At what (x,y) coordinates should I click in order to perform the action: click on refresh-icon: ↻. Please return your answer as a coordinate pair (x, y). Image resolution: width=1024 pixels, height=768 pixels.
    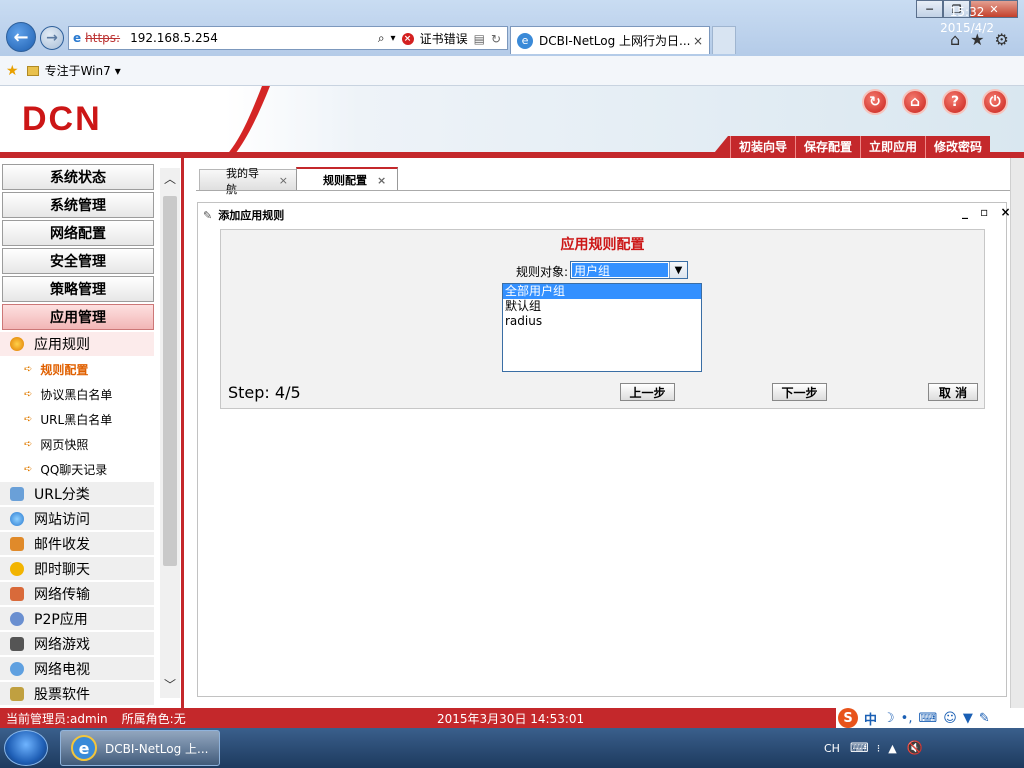
    Looking at the image, I should click on (496, 39).